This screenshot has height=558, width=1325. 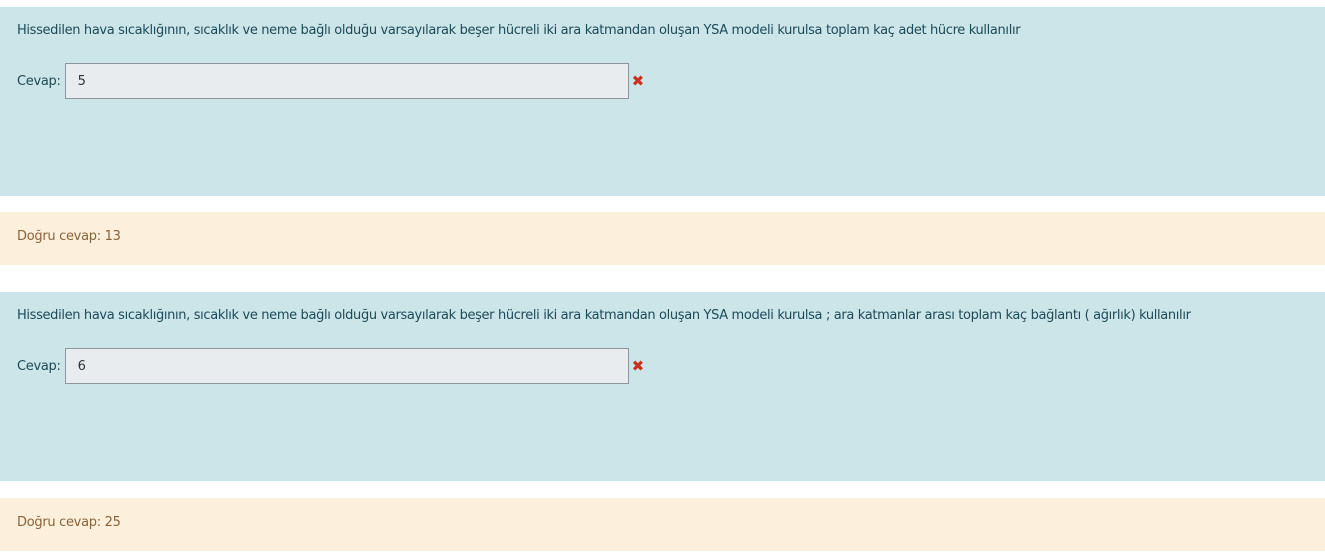 What do you see at coordinates (69, 522) in the screenshot?
I see `correct-answer: Doğru cevap: 25` at bounding box center [69, 522].